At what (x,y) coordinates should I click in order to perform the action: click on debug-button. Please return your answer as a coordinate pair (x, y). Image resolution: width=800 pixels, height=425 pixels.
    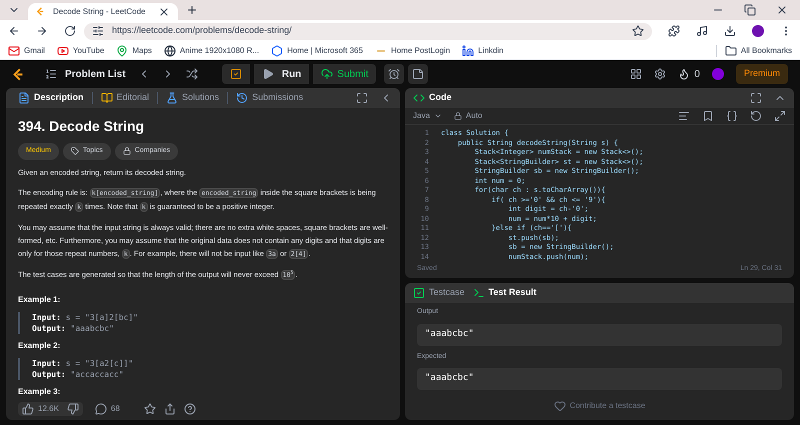
    Looking at the image, I should click on (236, 74).